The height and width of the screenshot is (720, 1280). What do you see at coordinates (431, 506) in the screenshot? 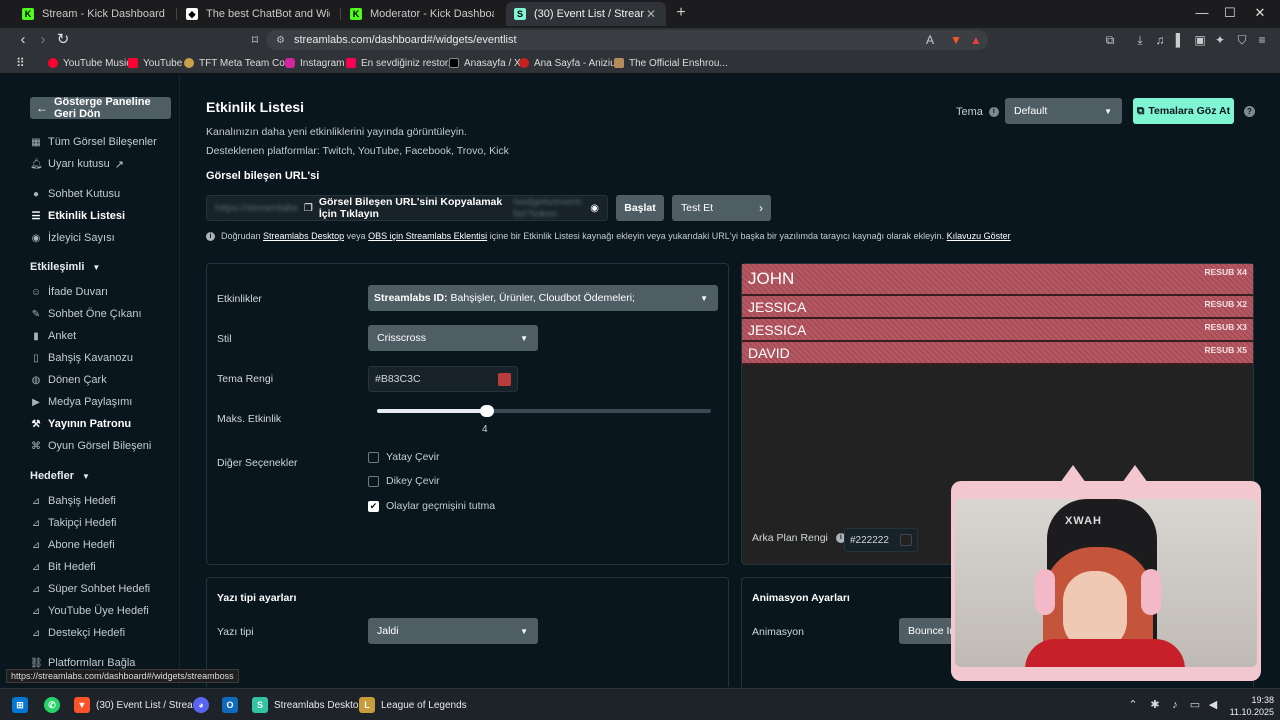
I see `keep-history-option: ✔ Olaylar geçmişini tutma` at bounding box center [431, 506].